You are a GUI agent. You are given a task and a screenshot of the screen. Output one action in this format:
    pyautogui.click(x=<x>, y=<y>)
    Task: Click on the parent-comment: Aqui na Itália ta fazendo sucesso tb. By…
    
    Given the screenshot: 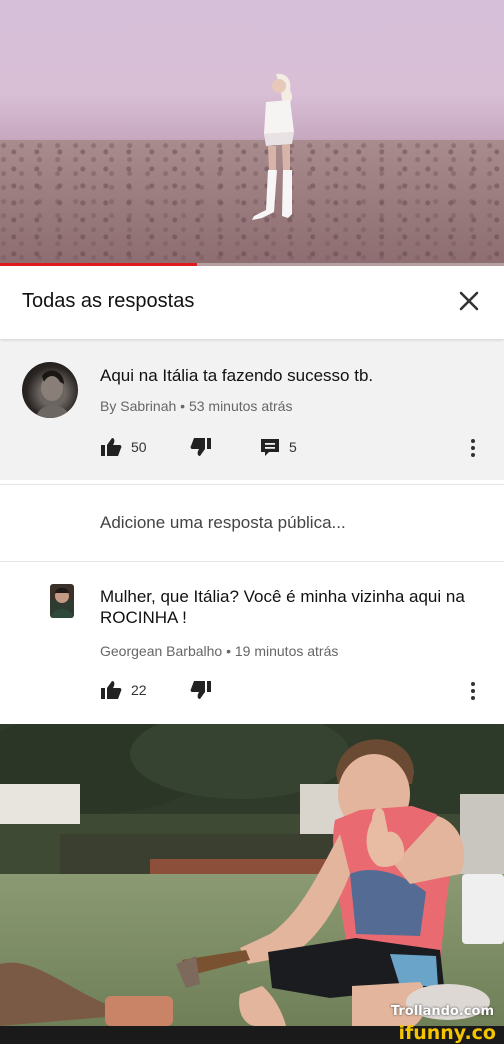 What is the action you would take?
    pyautogui.click(x=252, y=411)
    